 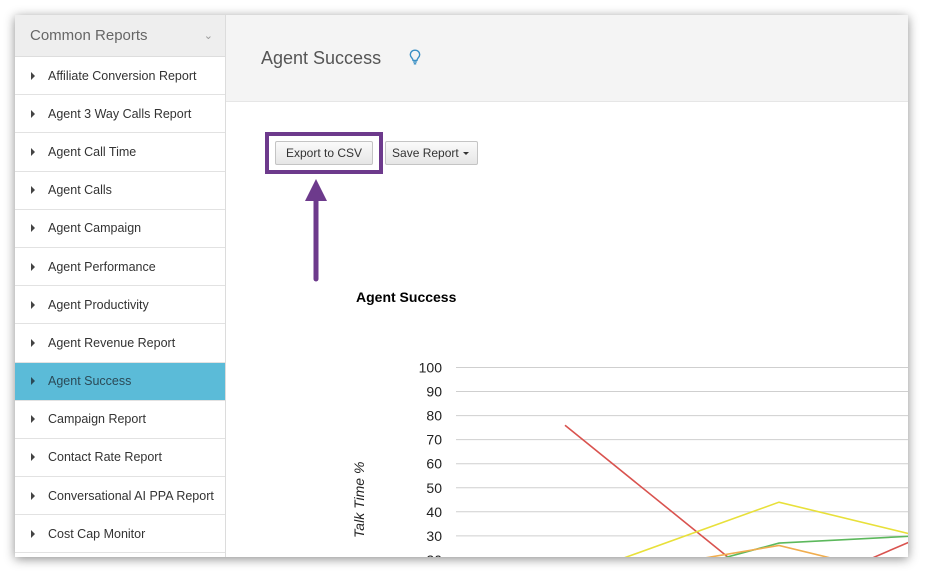 What do you see at coordinates (92, 151) in the screenshot?
I see `sidebar-item-label: Agent Call Time` at bounding box center [92, 151].